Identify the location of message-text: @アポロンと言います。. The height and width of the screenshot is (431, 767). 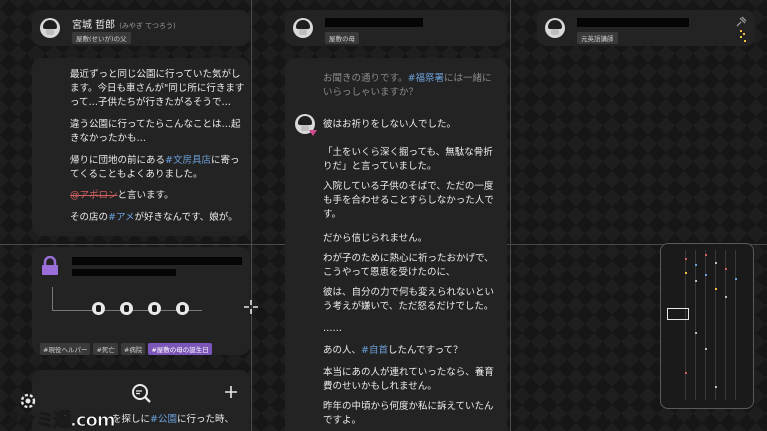
(122, 195).